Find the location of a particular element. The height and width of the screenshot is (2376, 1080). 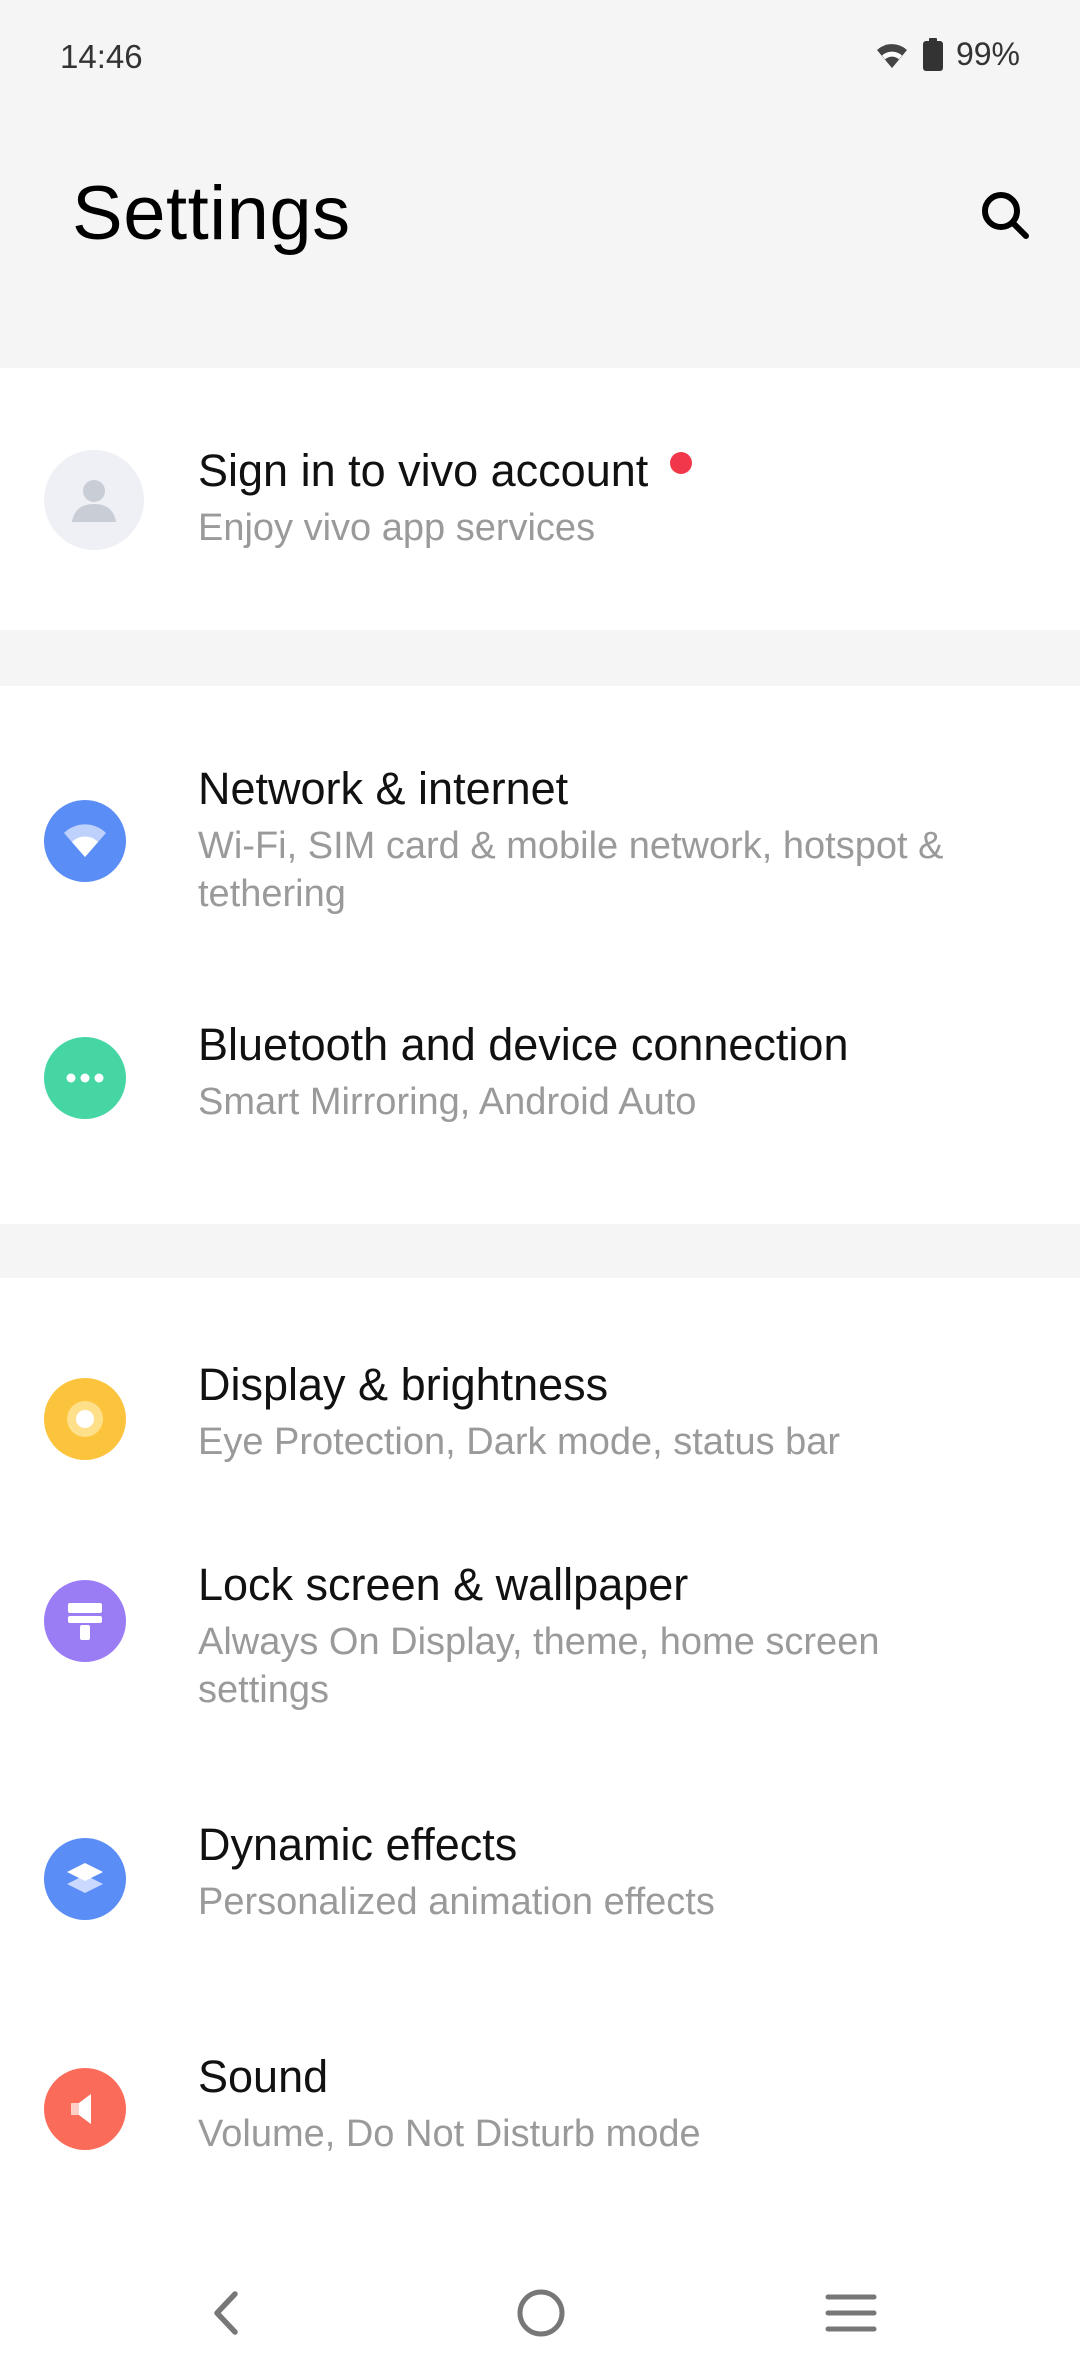

dynamic-effects-title: Dynamic effects is located at coordinates (358, 1844).